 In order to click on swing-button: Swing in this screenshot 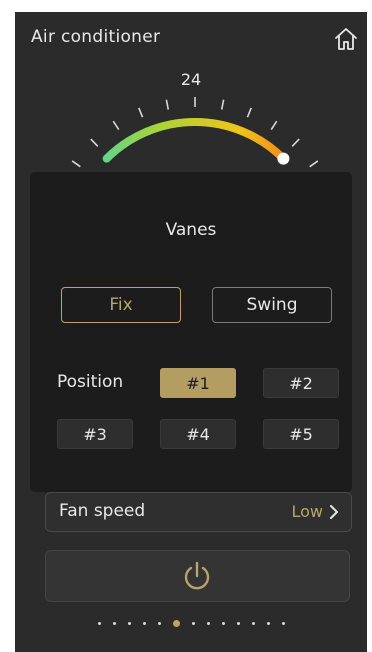, I will do `click(272, 305)`.